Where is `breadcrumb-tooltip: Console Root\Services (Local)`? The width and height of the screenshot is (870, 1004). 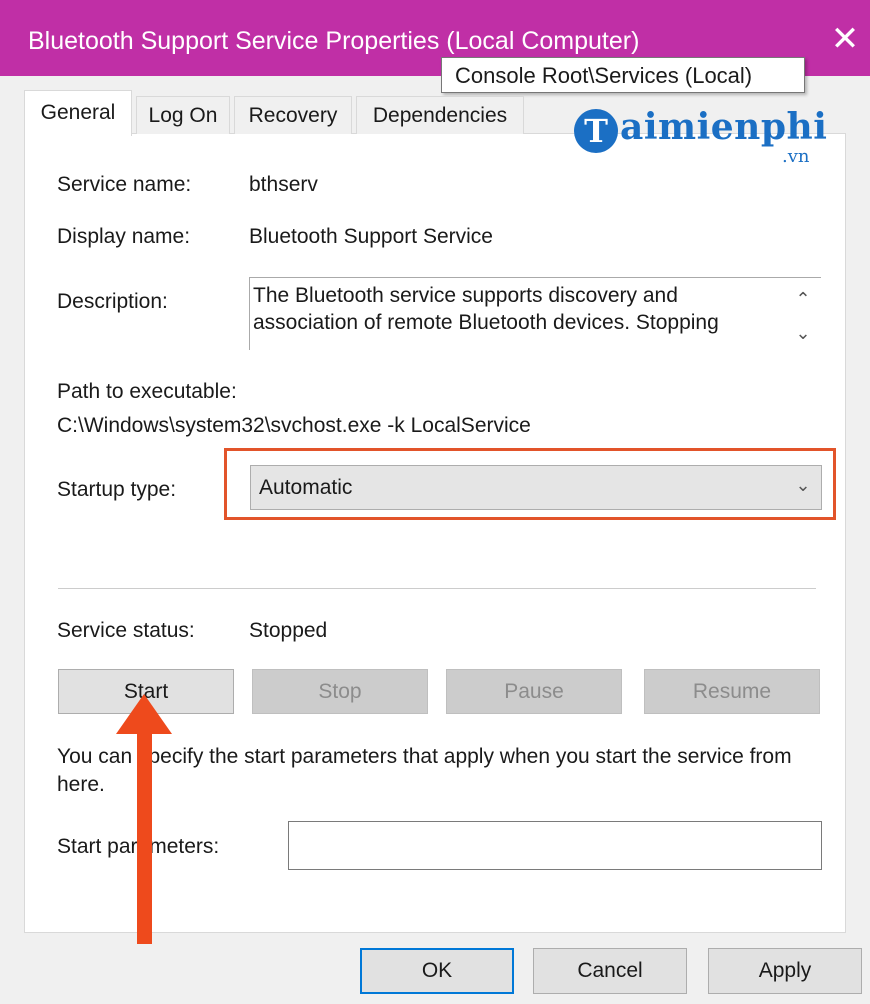
breadcrumb-tooltip: Console Root\Services (Local) is located at coordinates (623, 75).